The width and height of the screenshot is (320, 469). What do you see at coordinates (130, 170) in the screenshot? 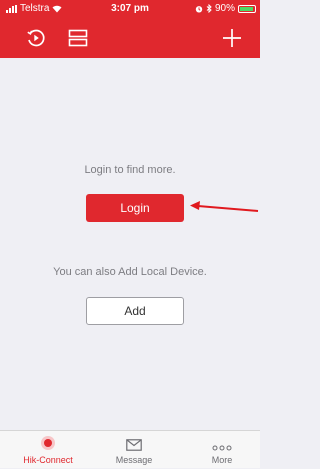
I see `login-prompt: Login to find more.` at bounding box center [130, 170].